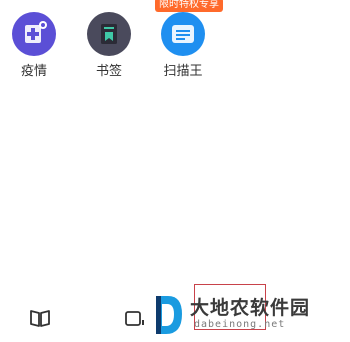  I want to click on promo-badge: 限时特权专享, so click(189, 6).